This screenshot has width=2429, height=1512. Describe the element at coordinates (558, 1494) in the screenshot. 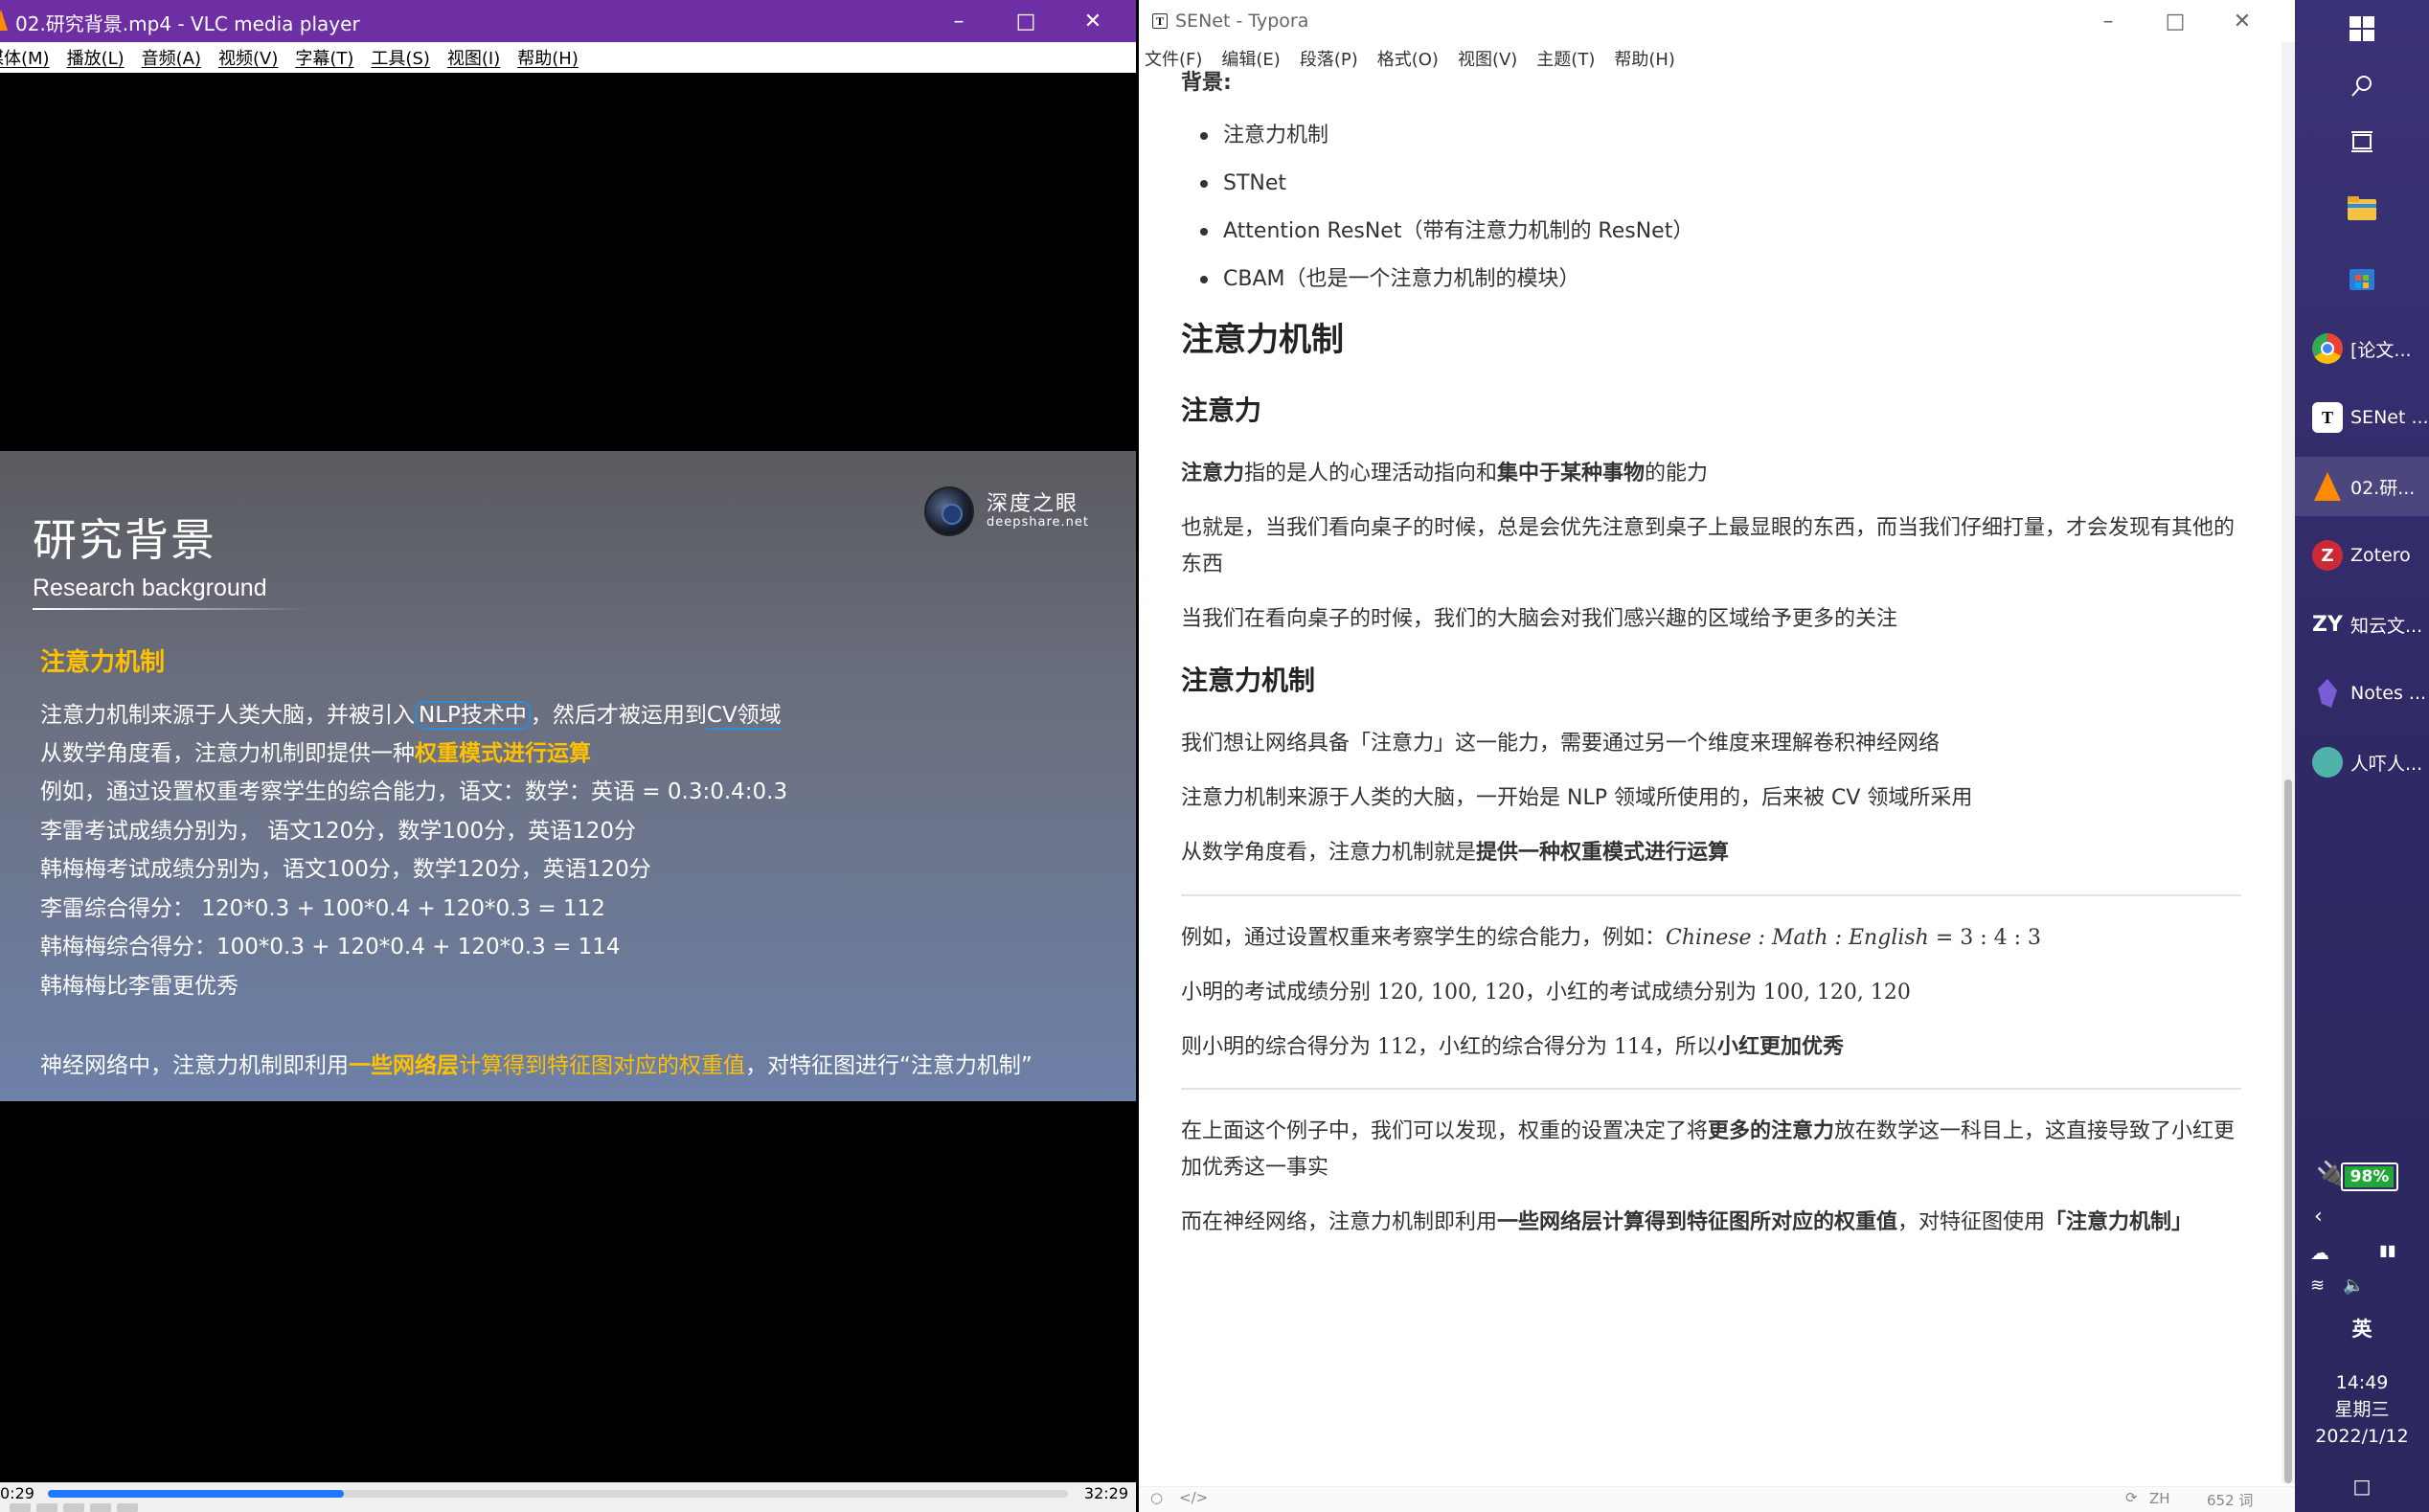

I see `seek-bar` at that location.